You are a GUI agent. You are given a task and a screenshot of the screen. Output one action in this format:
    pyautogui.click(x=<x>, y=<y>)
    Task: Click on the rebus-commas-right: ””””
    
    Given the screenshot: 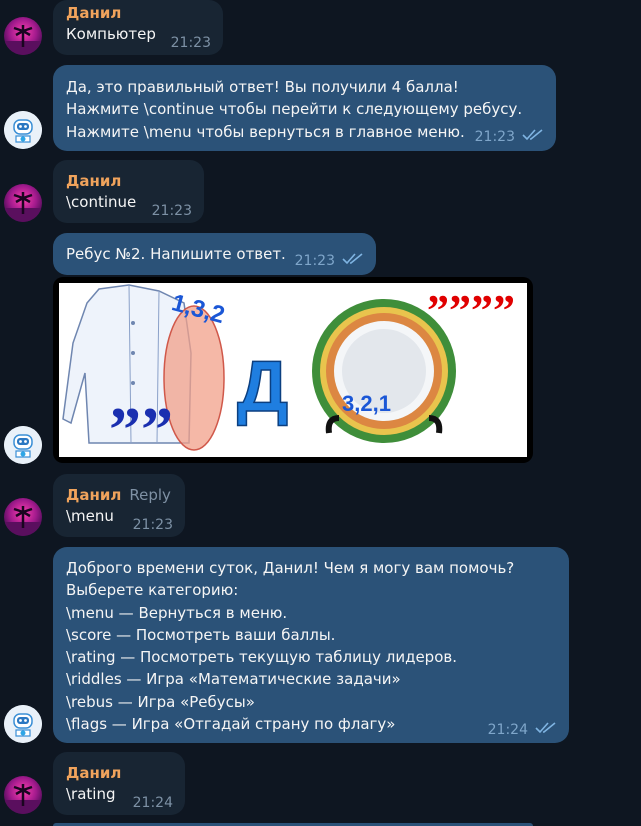 What is the action you would take?
    pyautogui.click(x=471, y=310)
    